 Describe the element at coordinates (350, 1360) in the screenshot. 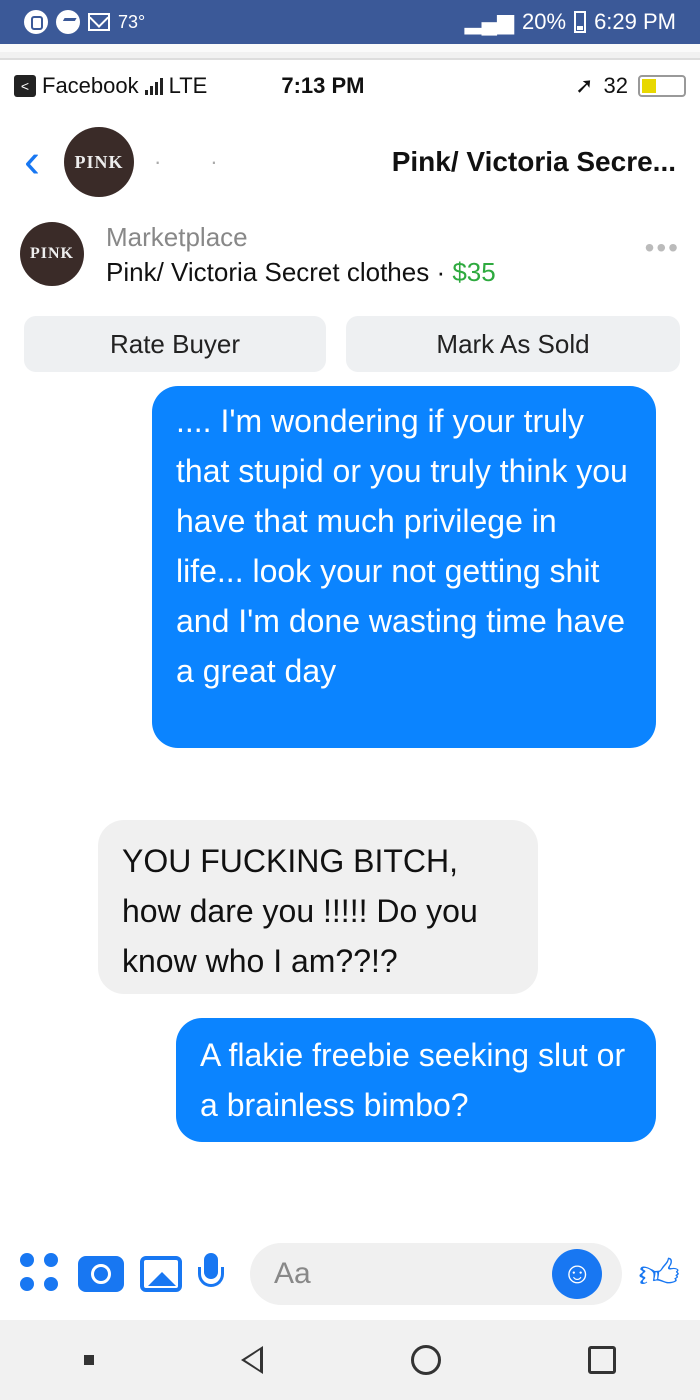

I see `navigation-bar` at that location.